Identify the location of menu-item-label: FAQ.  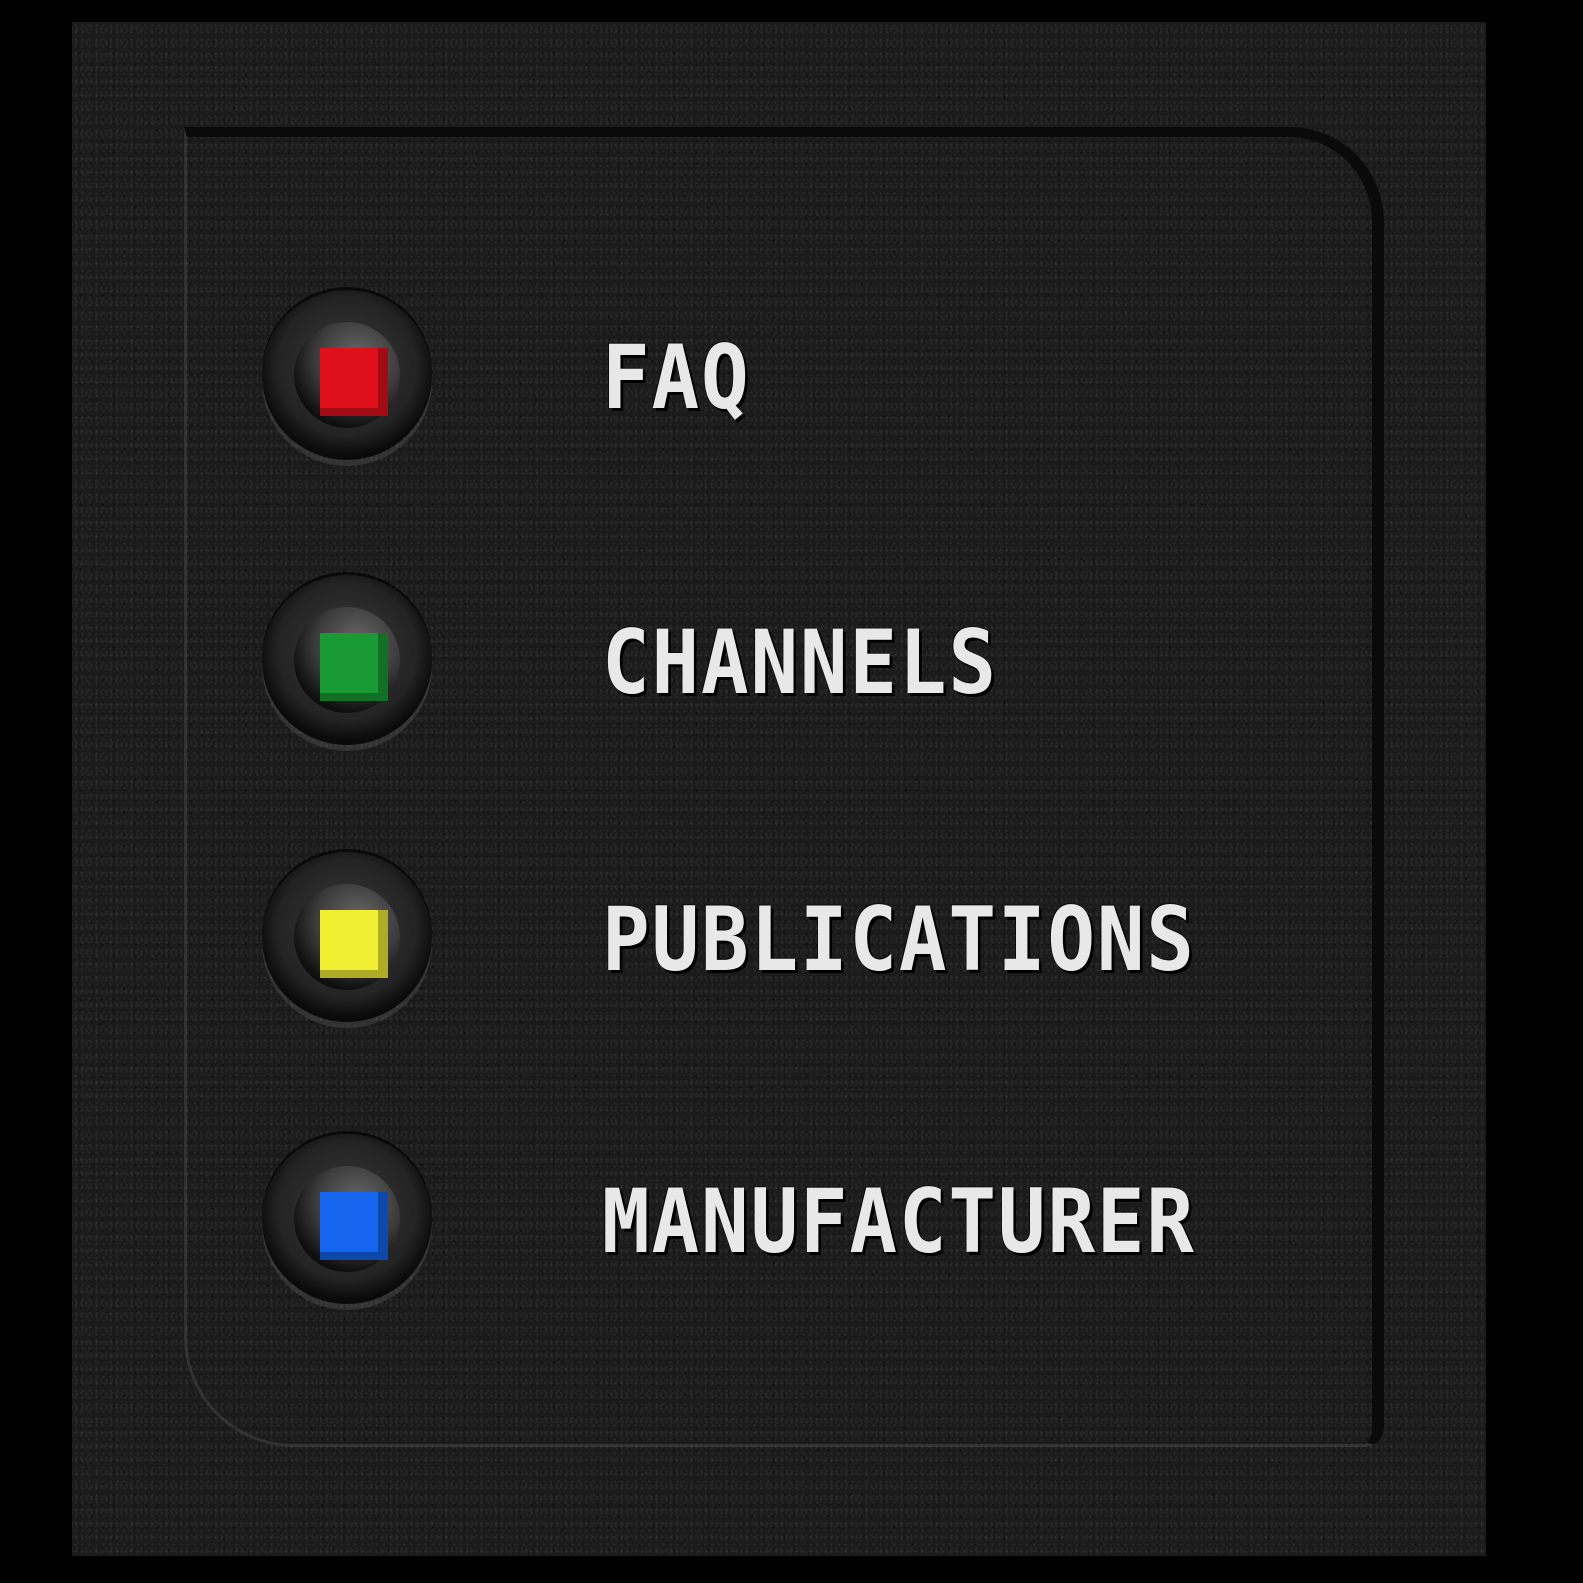
(676, 377).